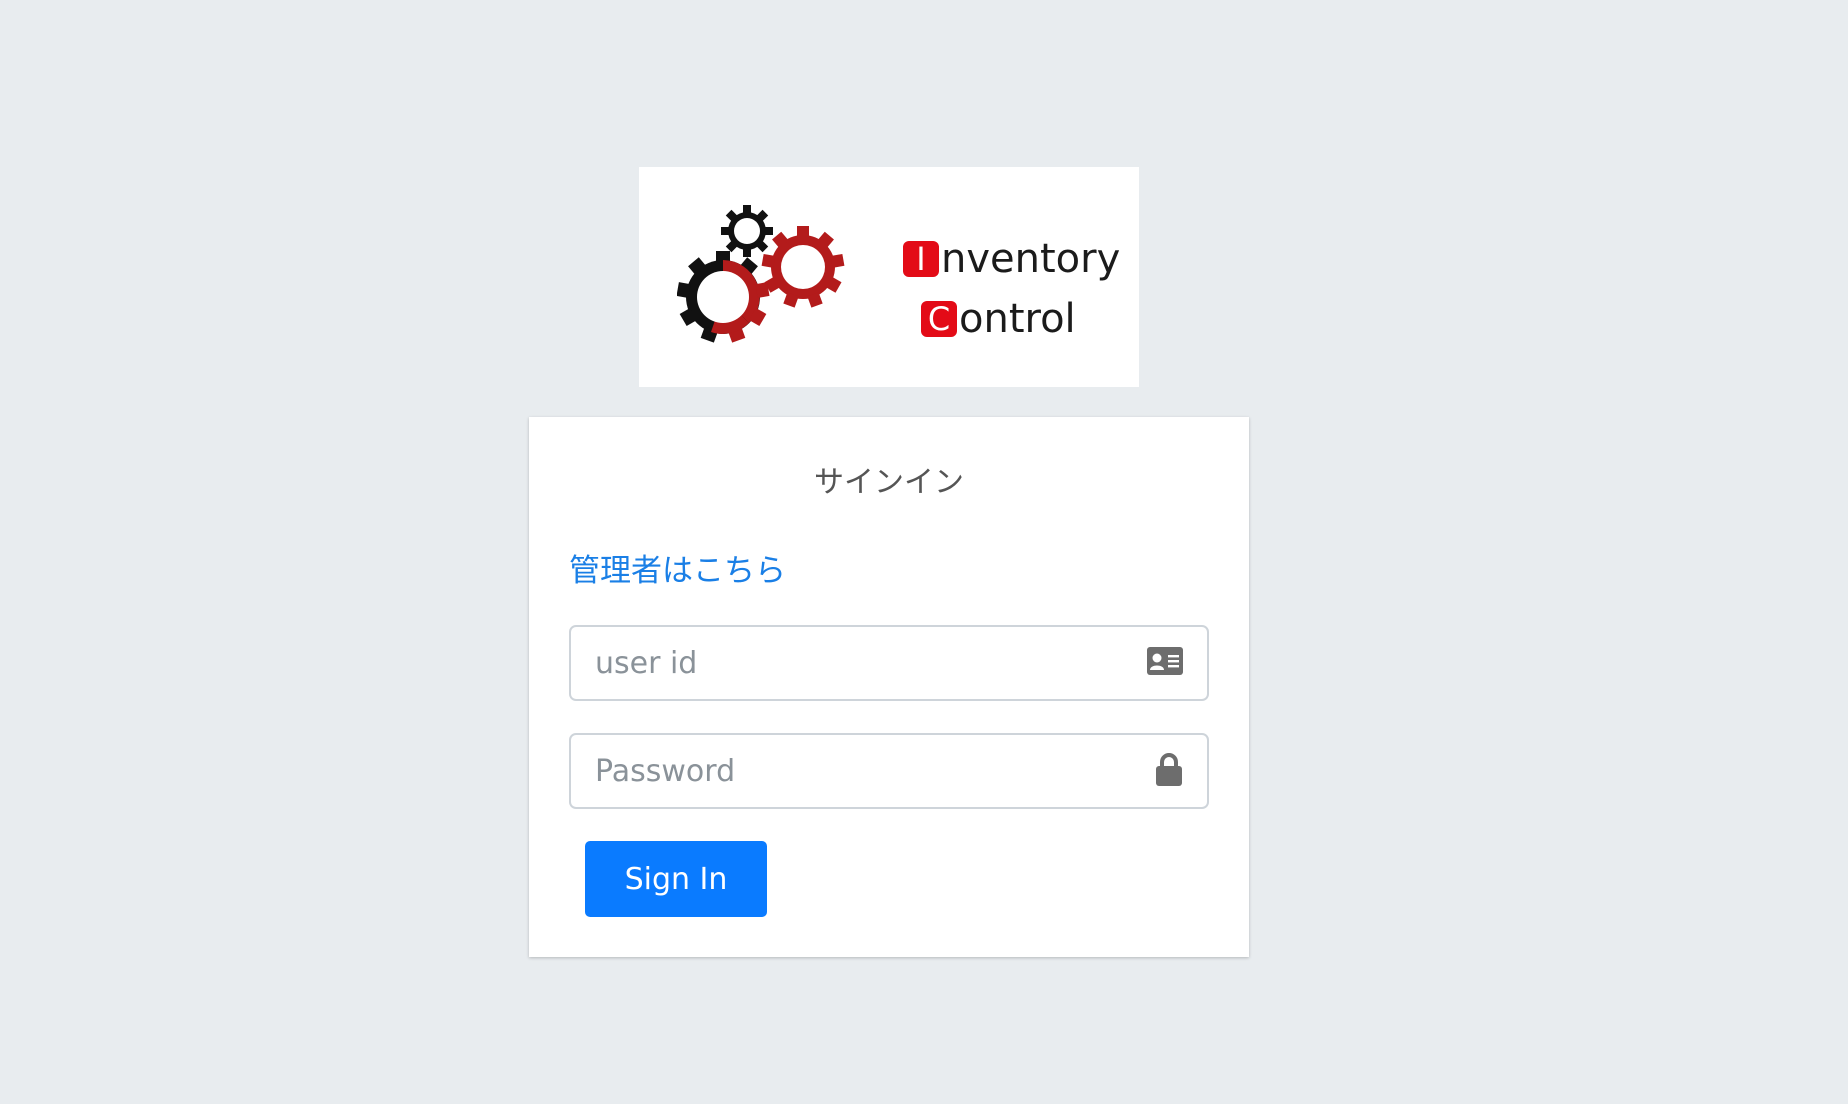 The image size is (1848, 1104). What do you see at coordinates (1169, 771) in the screenshot?
I see `lock-icon` at bounding box center [1169, 771].